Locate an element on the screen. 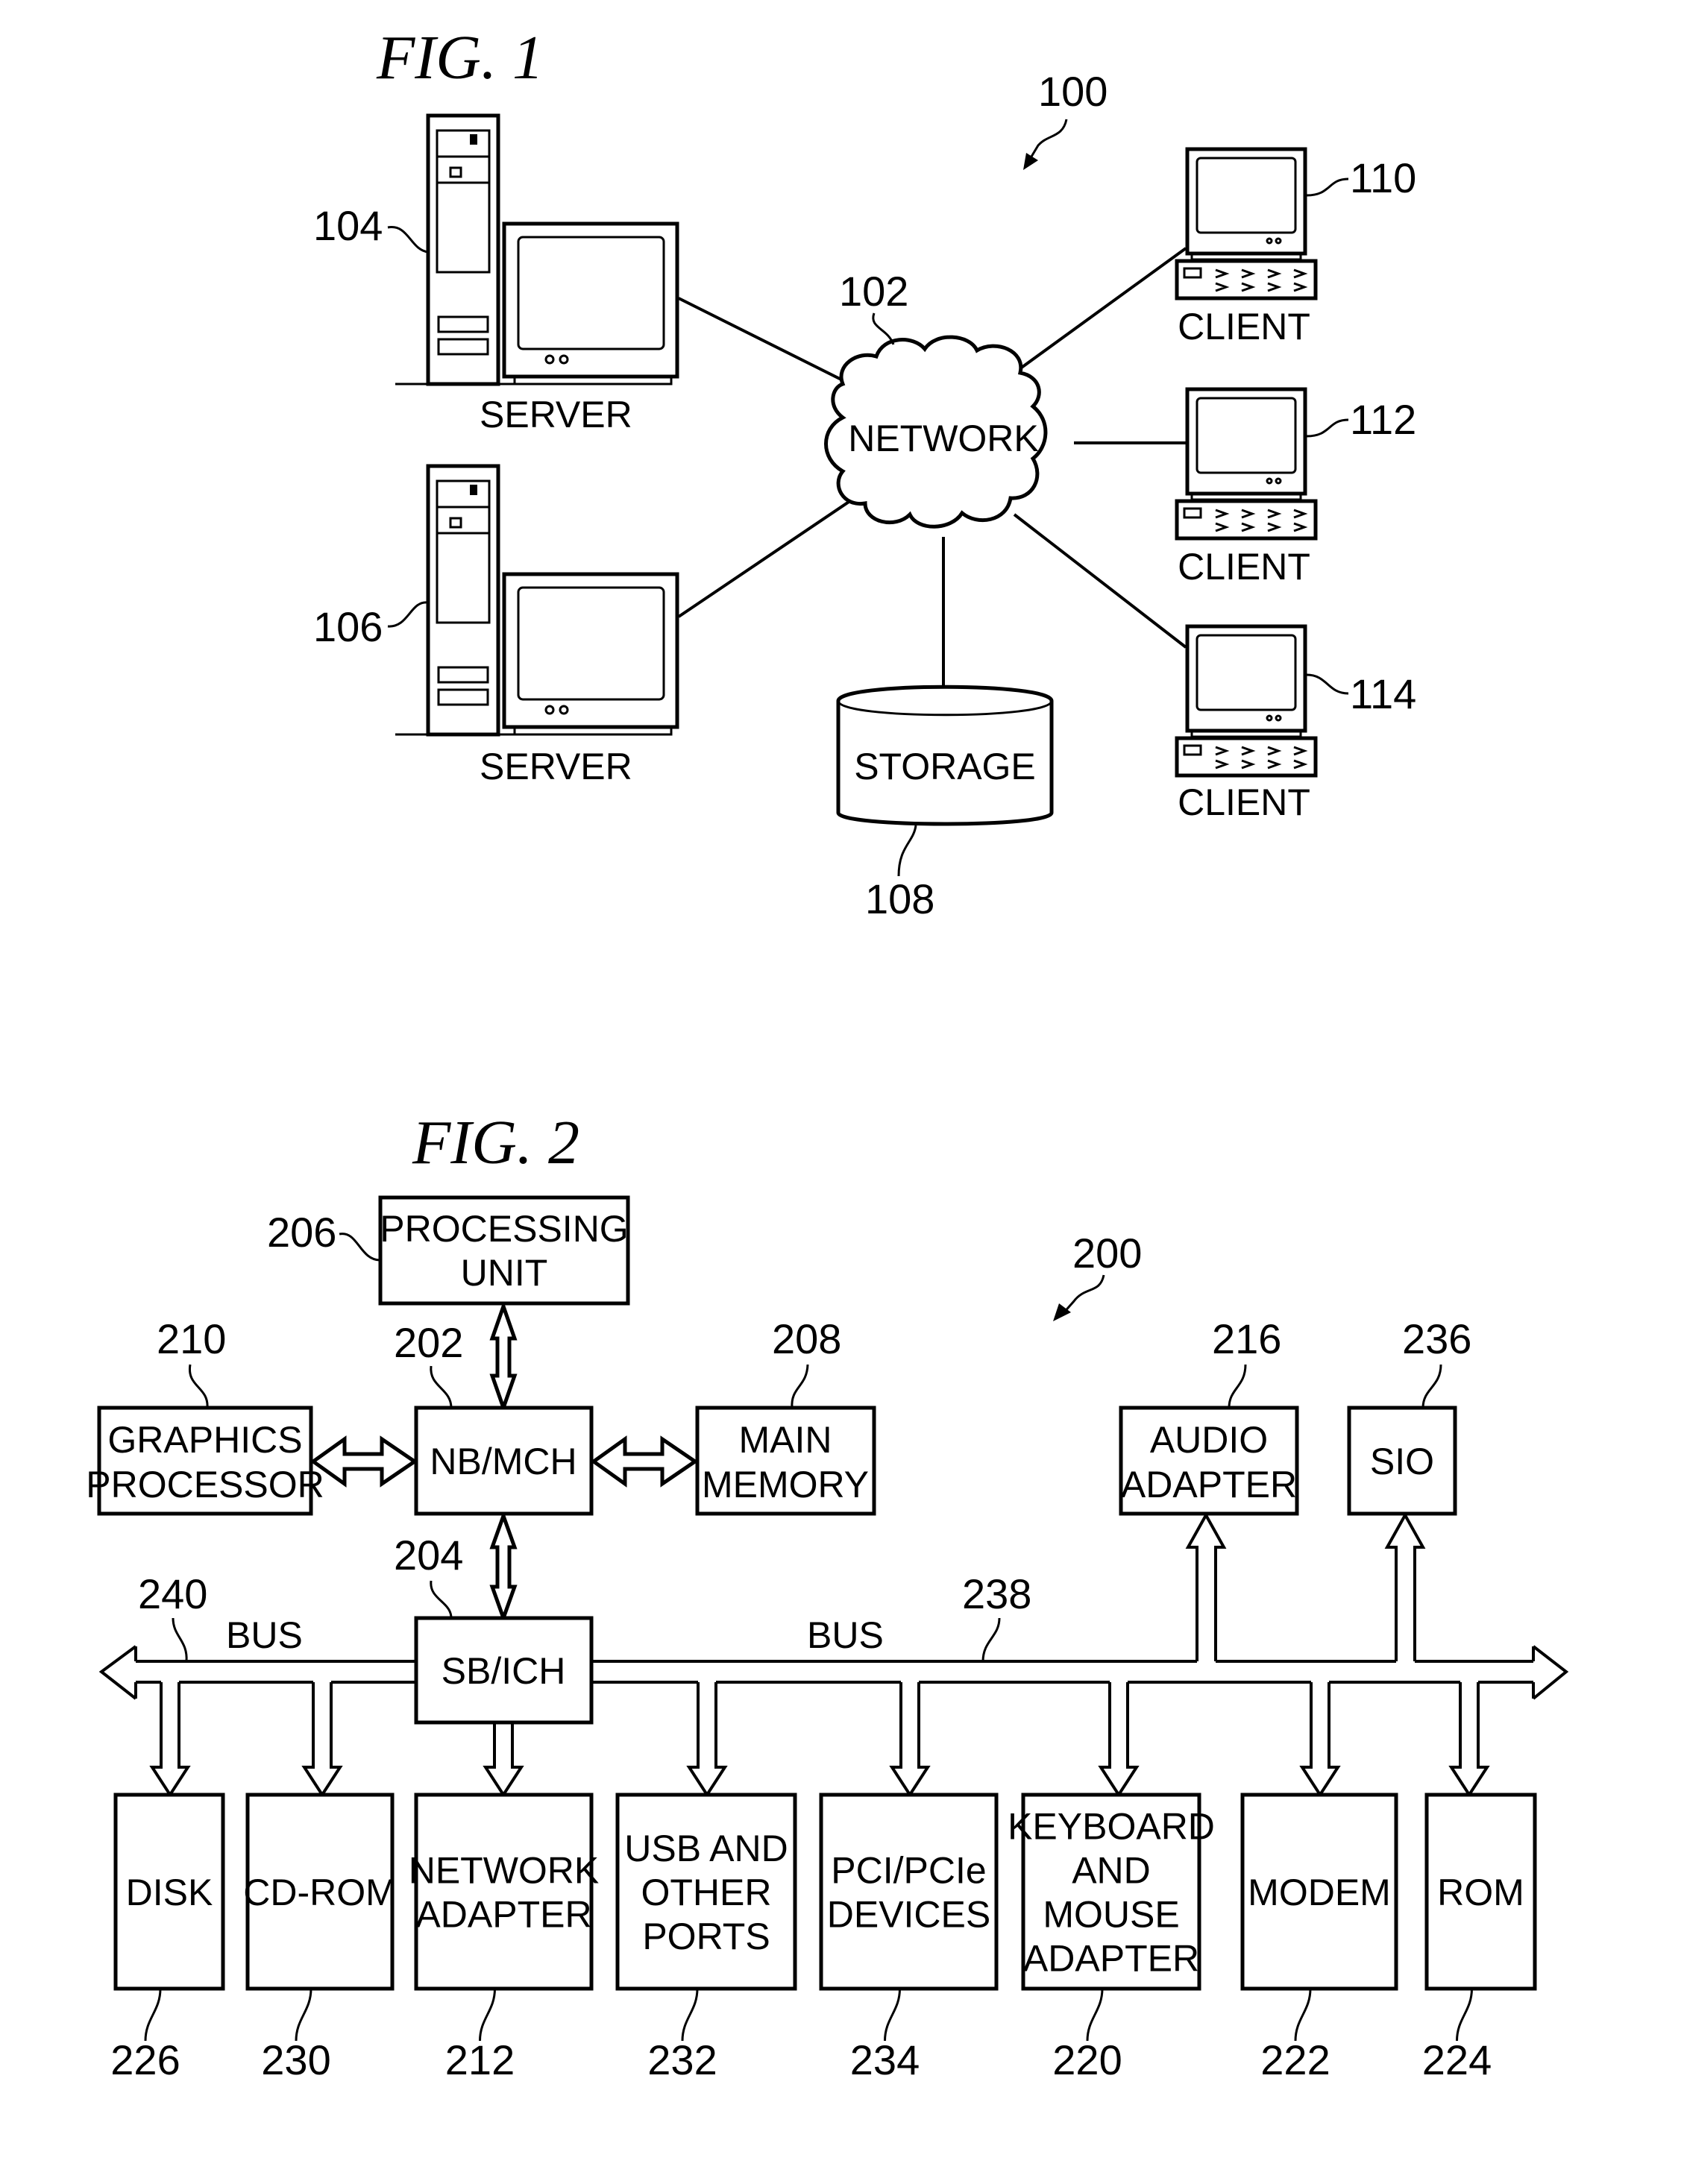 This screenshot has height=2184, width=1684. device-ref: 212 is located at coordinates (480, 2059).